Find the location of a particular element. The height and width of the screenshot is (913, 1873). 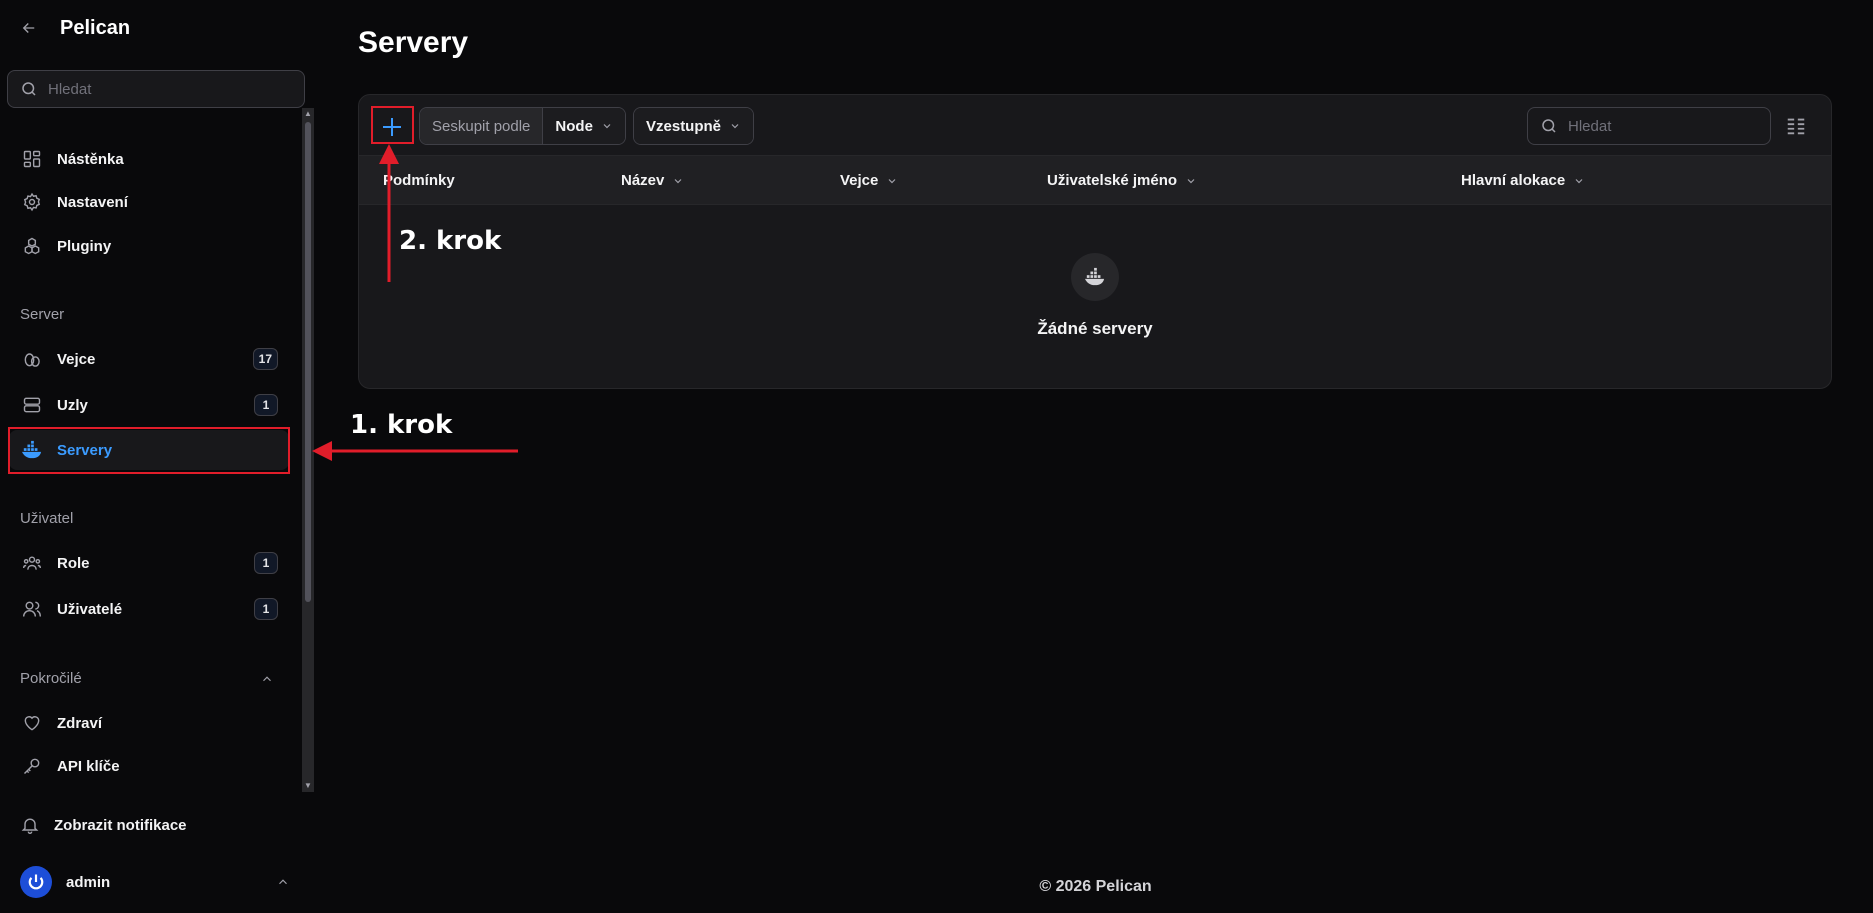

gear-icon is located at coordinates (32, 202).